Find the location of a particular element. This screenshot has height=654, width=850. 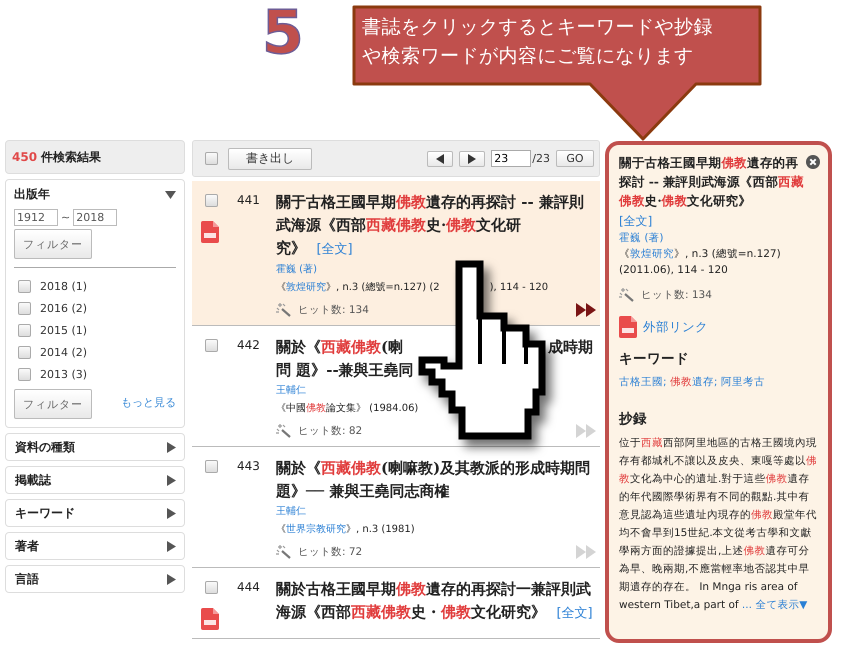

result-count-label: 件検索結果 is located at coordinates (71, 157).